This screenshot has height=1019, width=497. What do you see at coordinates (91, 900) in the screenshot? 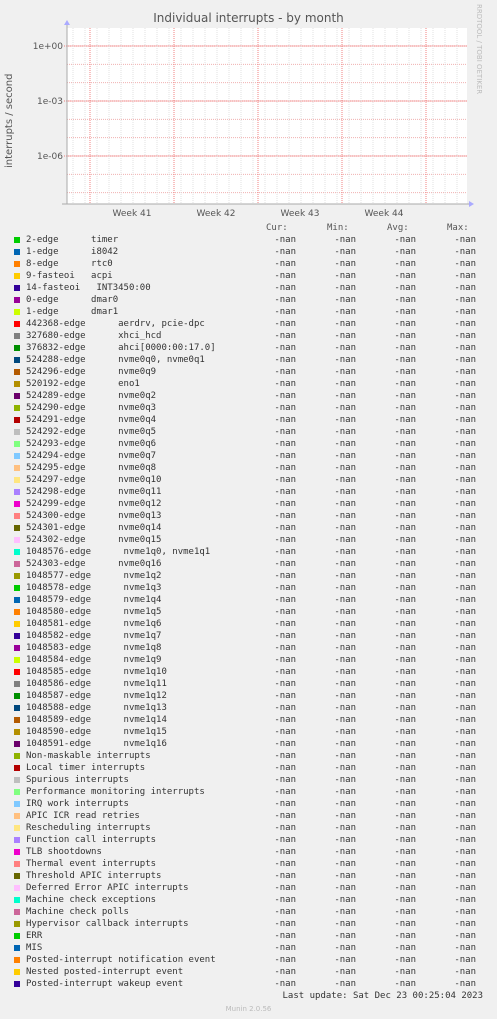
I see `legend-label: Machine check exceptions` at bounding box center [91, 900].